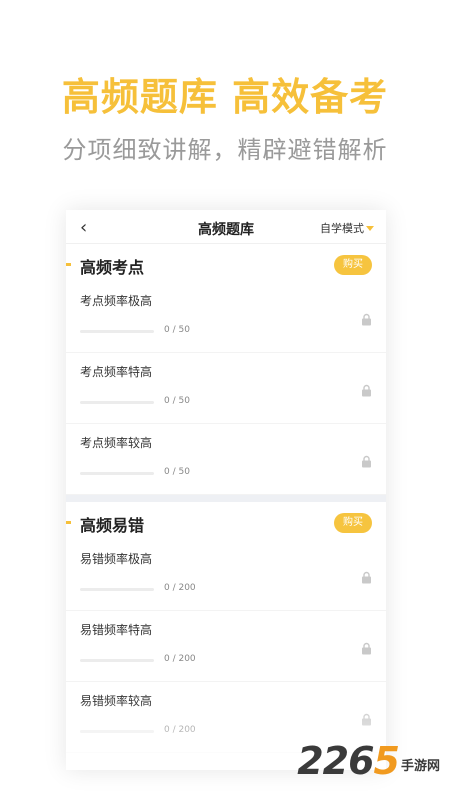 The image size is (450, 800). What do you see at coordinates (226, 263) in the screenshot?
I see `section-header: 高频考点 购买` at bounding box center [226, 263].